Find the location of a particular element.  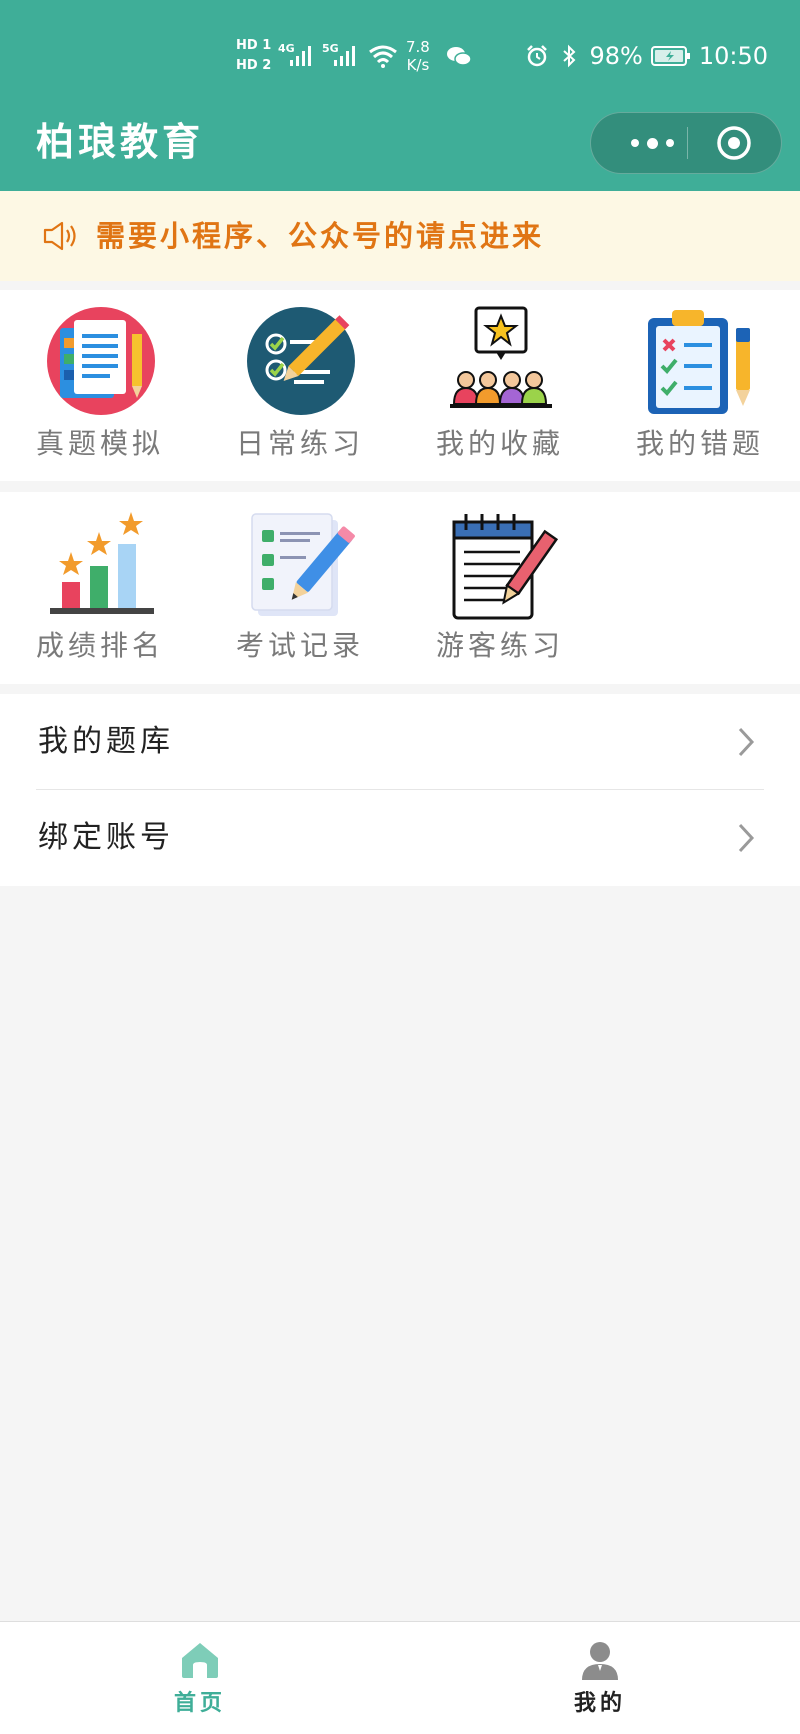

list-item-label: 我的题库 is located at coordinates (106, 741).